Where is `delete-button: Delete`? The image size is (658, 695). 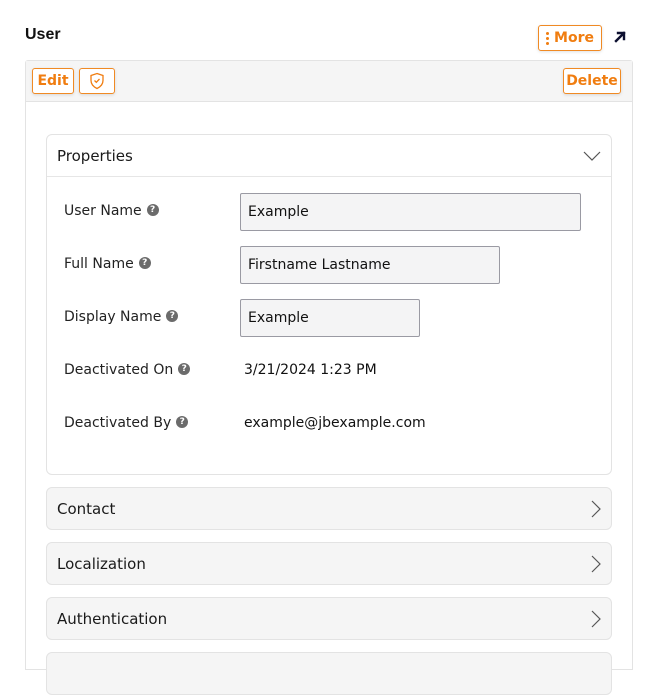
delete-button: Delete is located at coordinates (592, 81).